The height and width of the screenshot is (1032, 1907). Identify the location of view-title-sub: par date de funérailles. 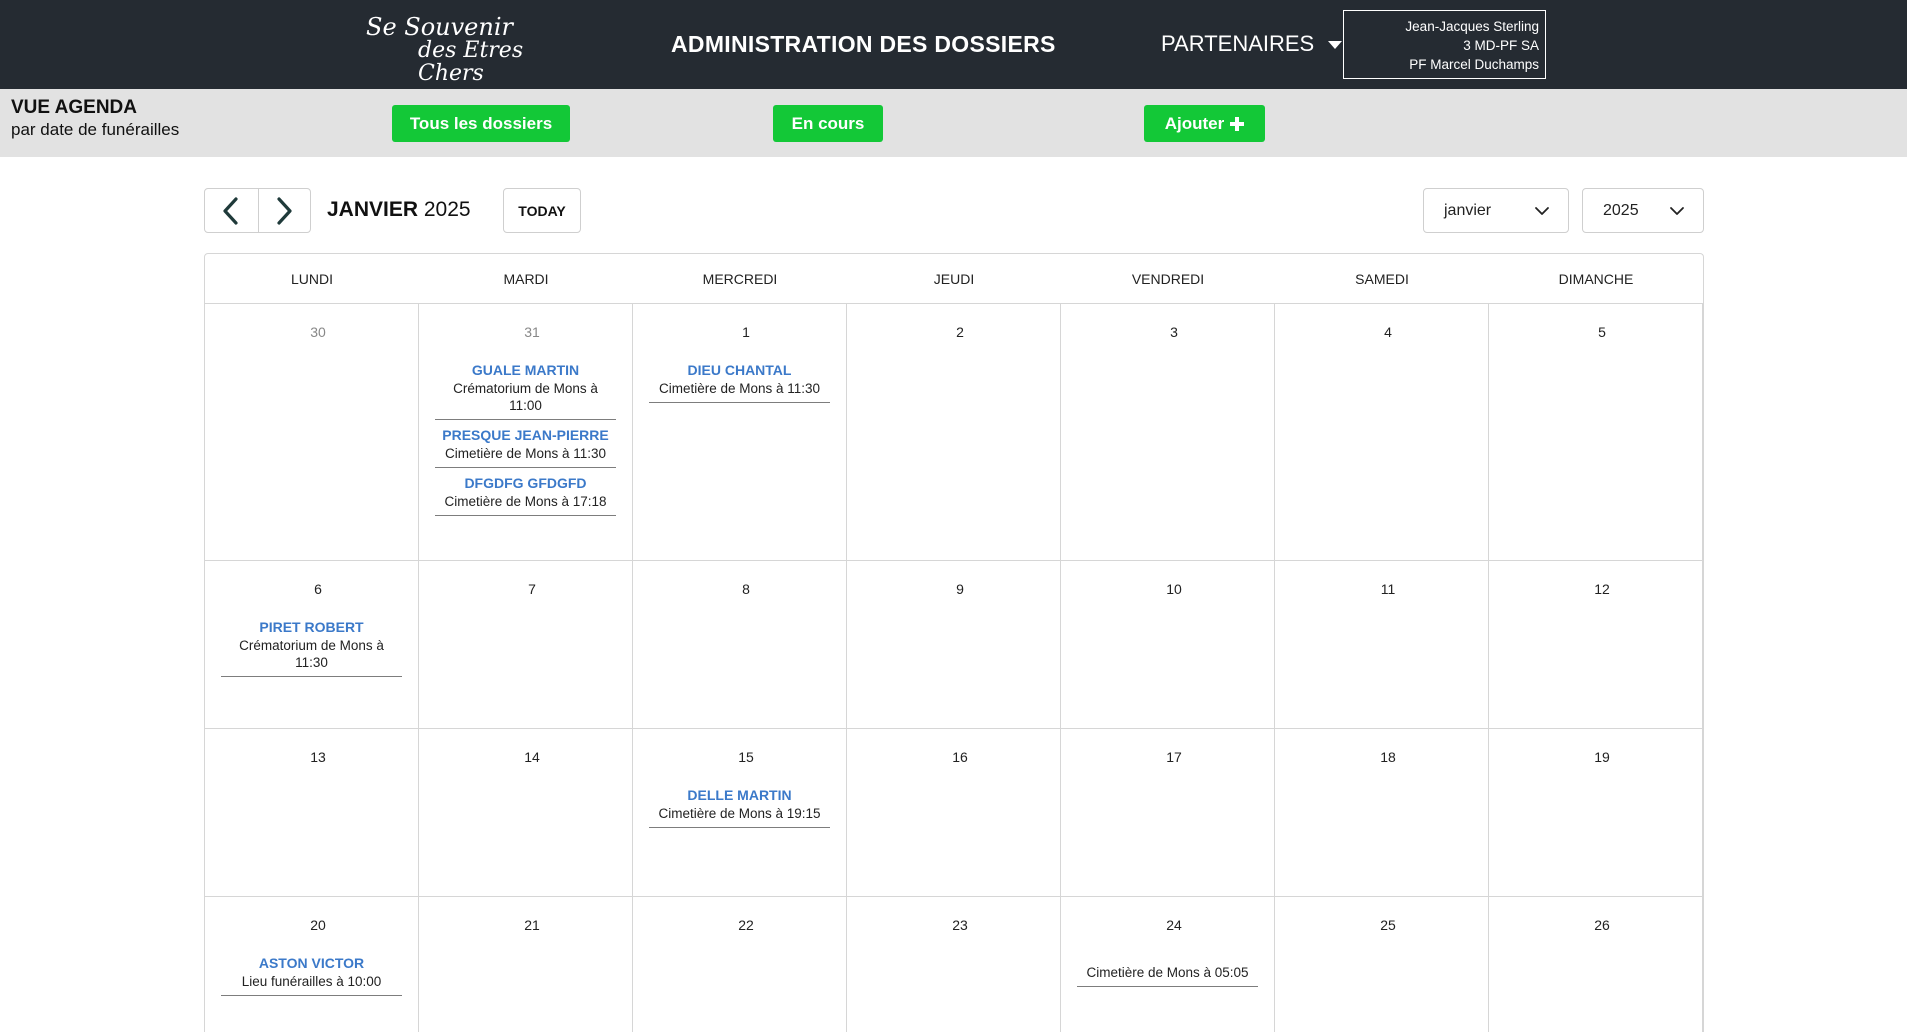
(95, 129).